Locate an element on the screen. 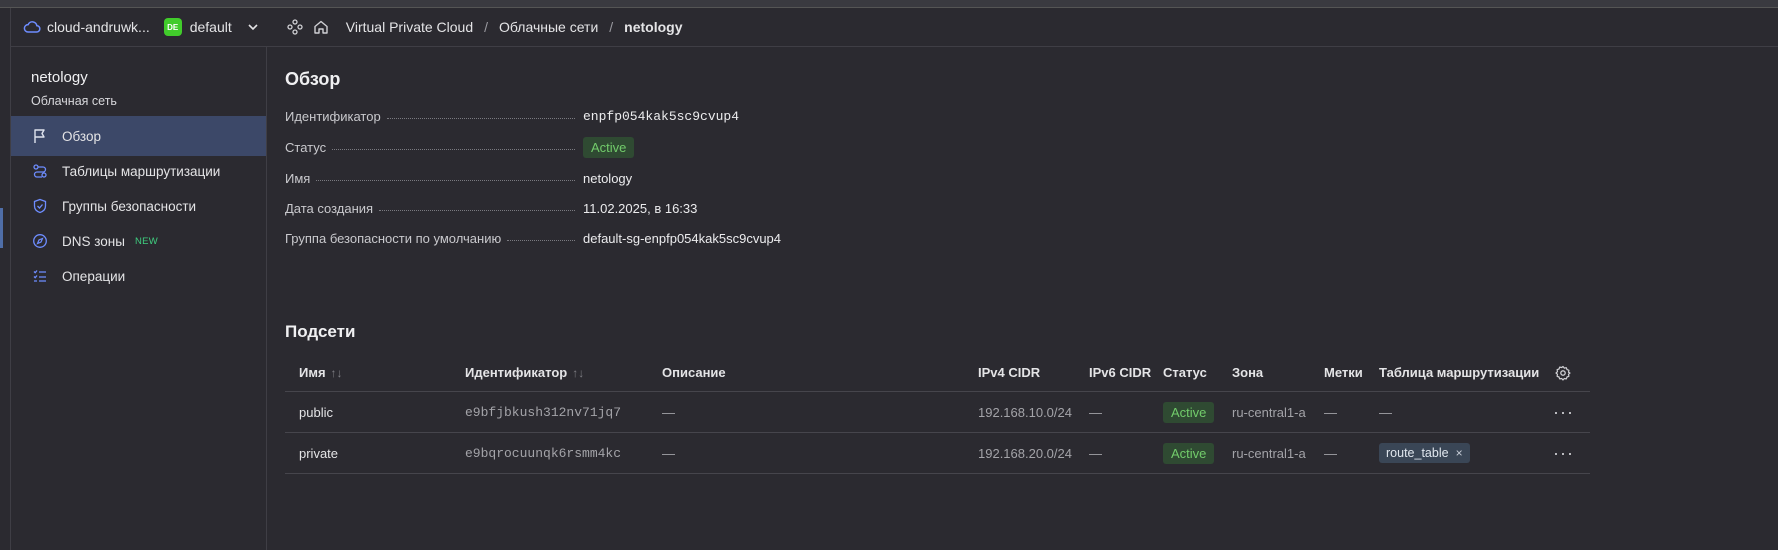 This screenshot has width=1778, height=550. sidebar-item-security-groups: Группы безопасности is located at coordinates (138, 206).